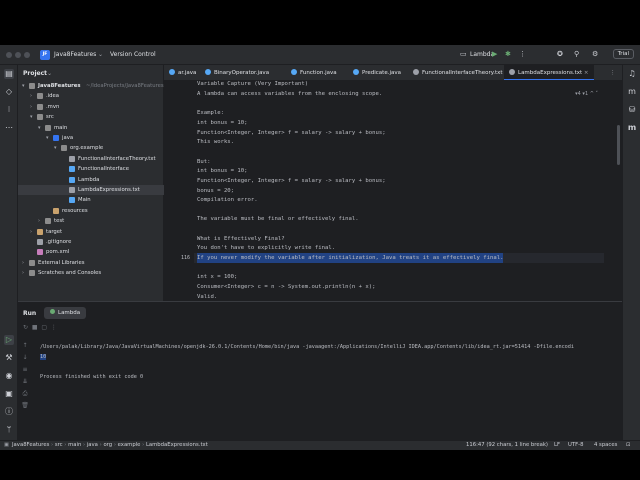 This screenshot has width=640, height=480. What do you see at coordinates (182, 72) in the screenshot?
I see `editor-tab: ar.java` at bounding box center [182, 72].